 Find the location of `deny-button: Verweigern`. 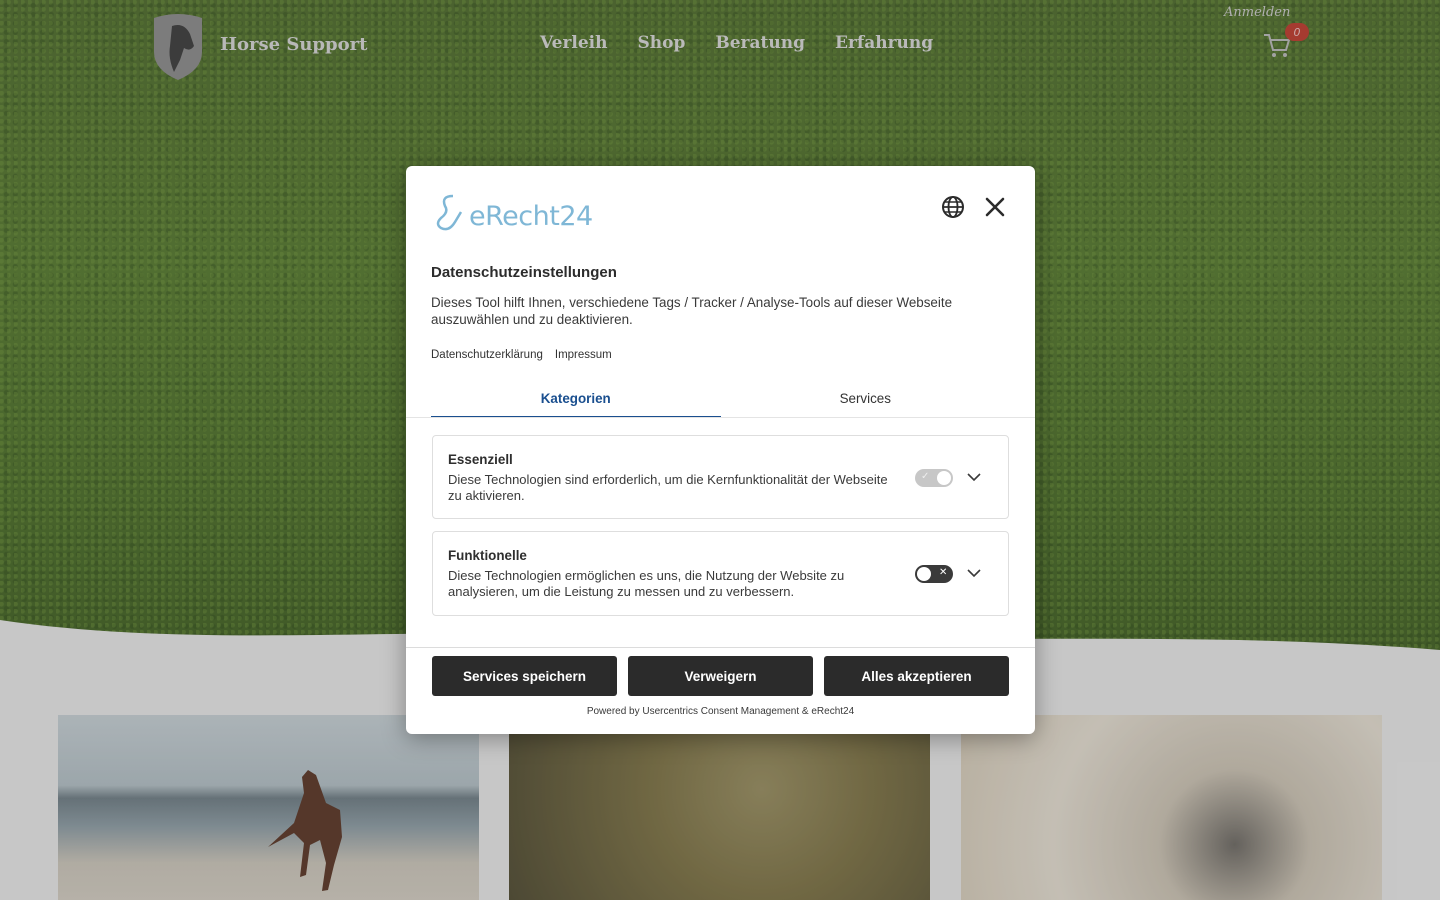

deny-button: Verweigern is located at coordinates (720, 676).